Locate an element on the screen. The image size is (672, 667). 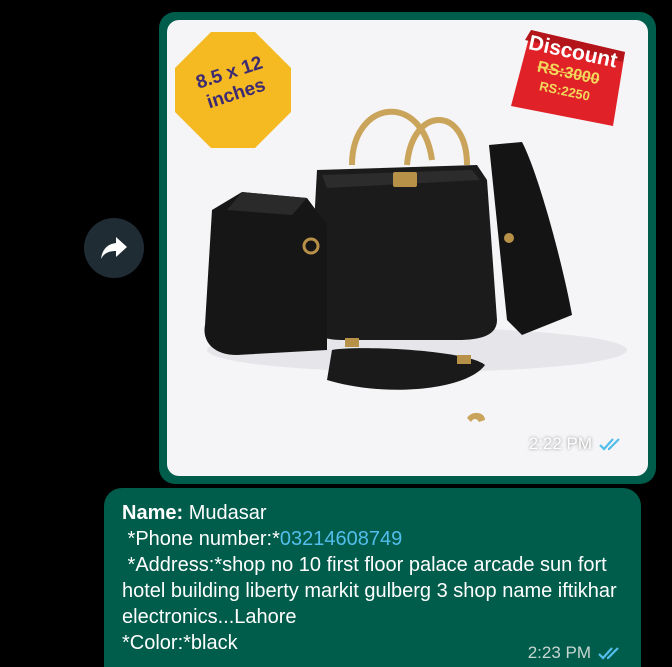
phone-label: *Phone number:* is located at coordinates (201, 539).